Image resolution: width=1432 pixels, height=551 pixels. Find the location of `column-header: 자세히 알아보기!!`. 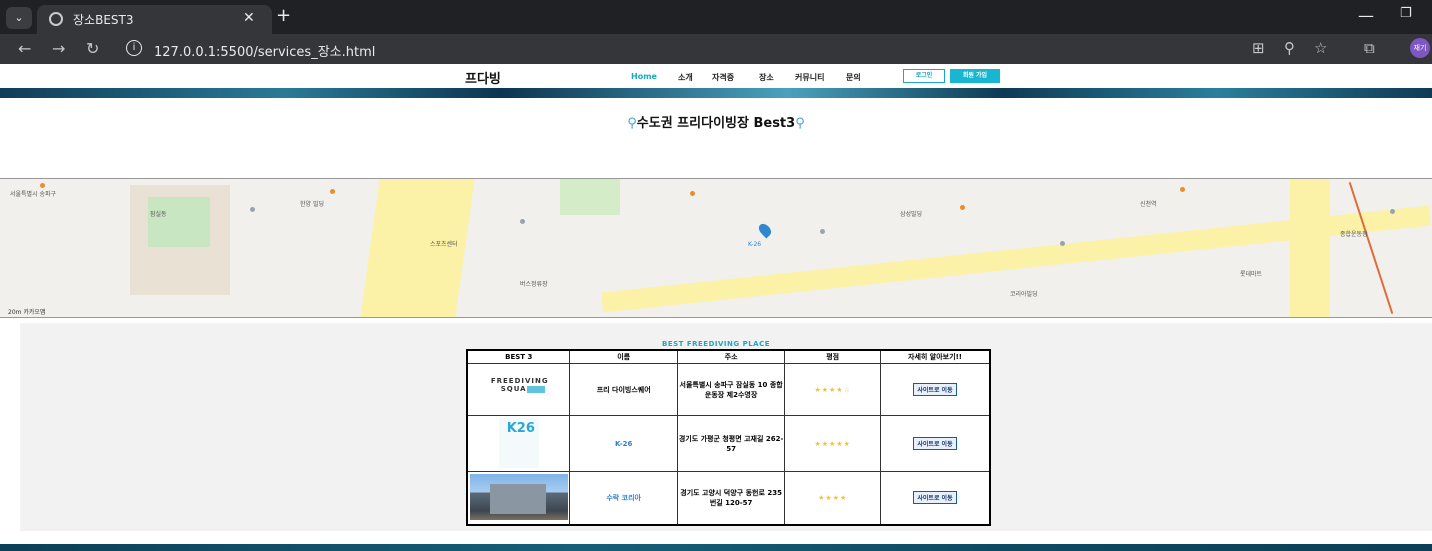

column-header: 자세히 알아보기!! is located at coordinates (935, 356).